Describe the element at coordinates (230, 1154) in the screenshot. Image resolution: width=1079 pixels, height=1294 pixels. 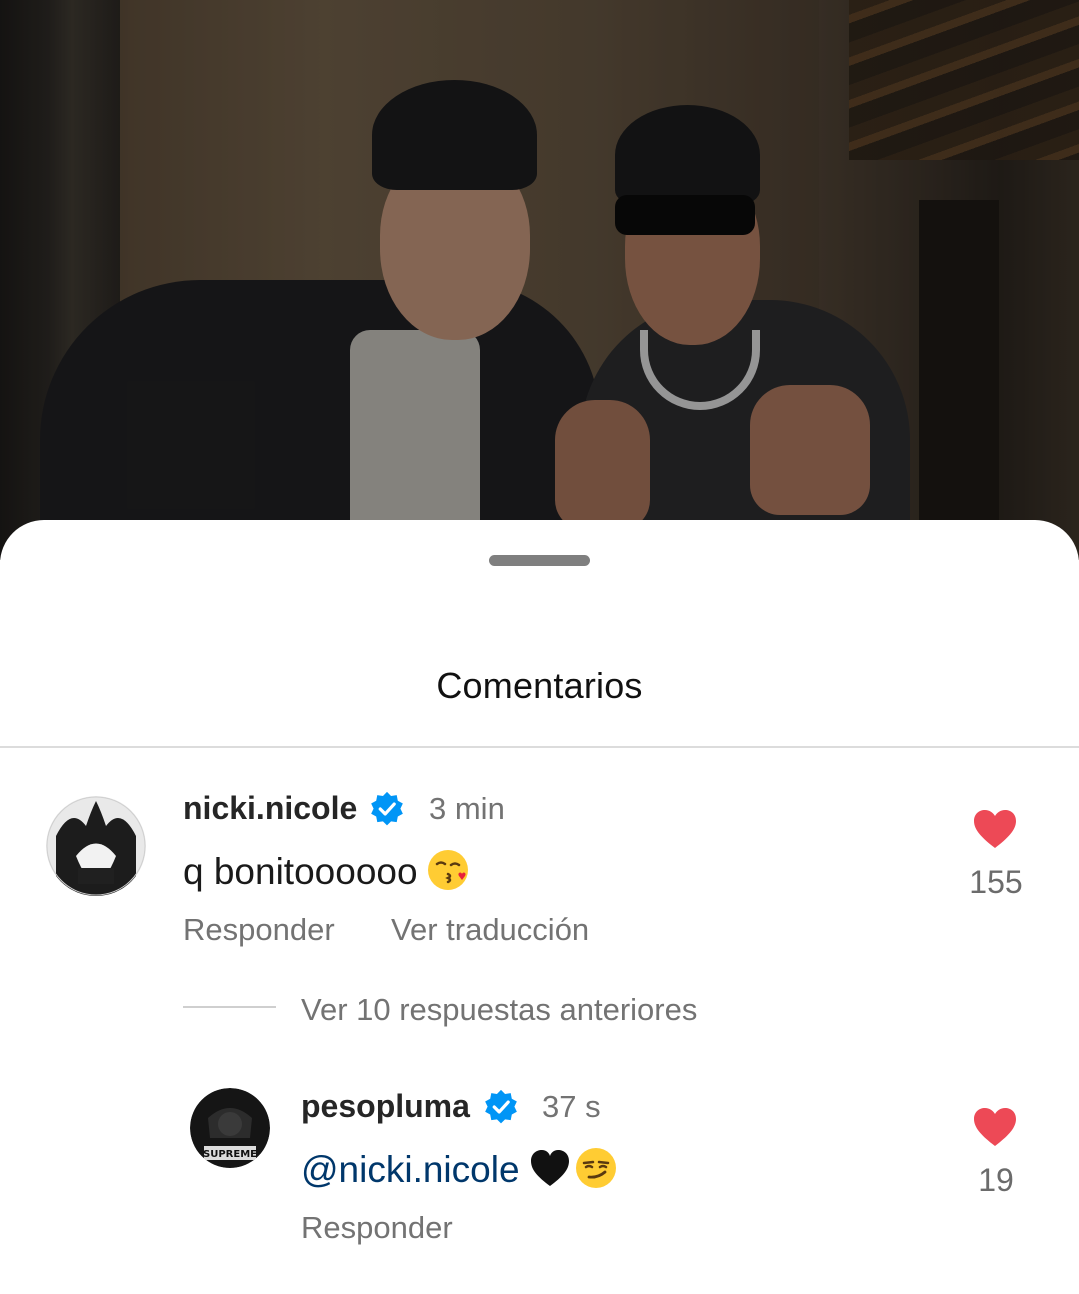
I see `svg-text: SUPREME` at that location.